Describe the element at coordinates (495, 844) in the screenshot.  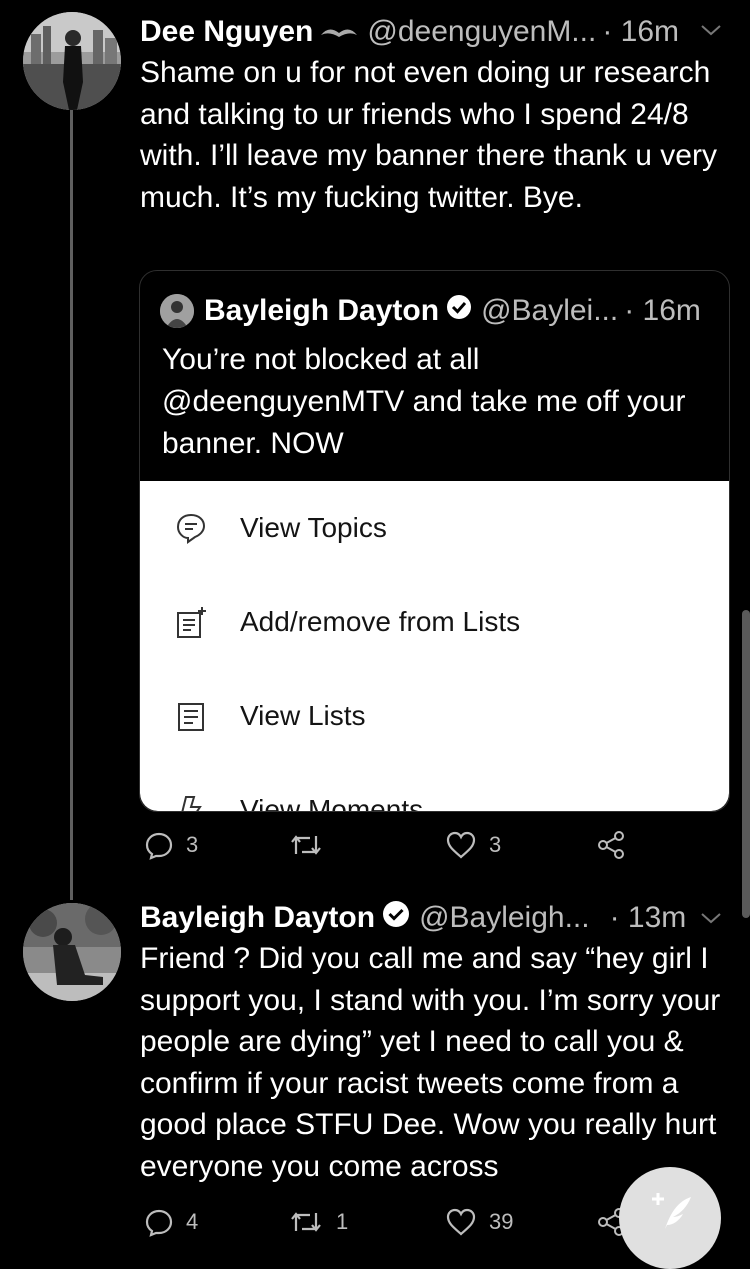
I see `like-count: 3` at that location.